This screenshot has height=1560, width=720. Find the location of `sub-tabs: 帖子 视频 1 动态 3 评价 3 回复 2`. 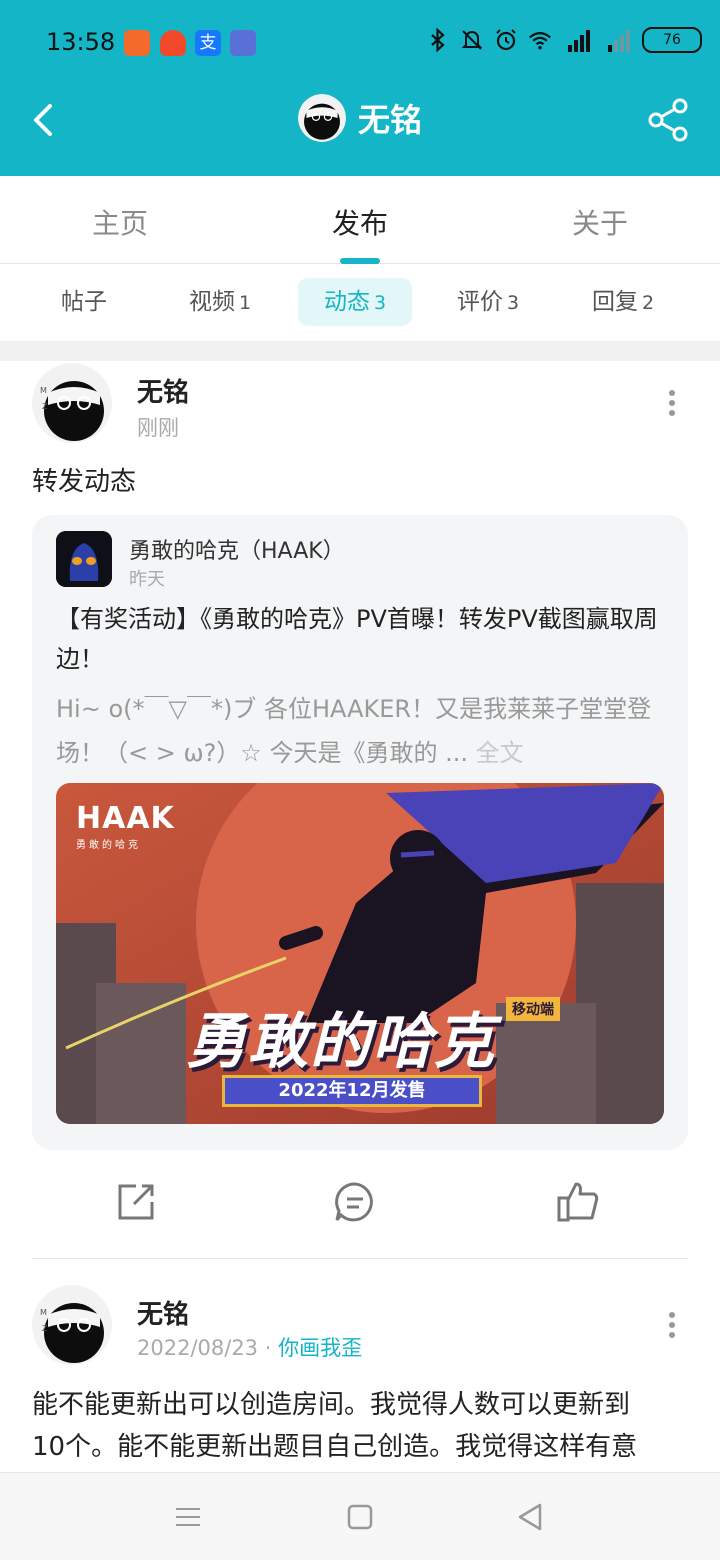

sub-tabs: 帖子 视频 1 动态 3 评价 3 回复 2 is located at coordinates (360, 303).